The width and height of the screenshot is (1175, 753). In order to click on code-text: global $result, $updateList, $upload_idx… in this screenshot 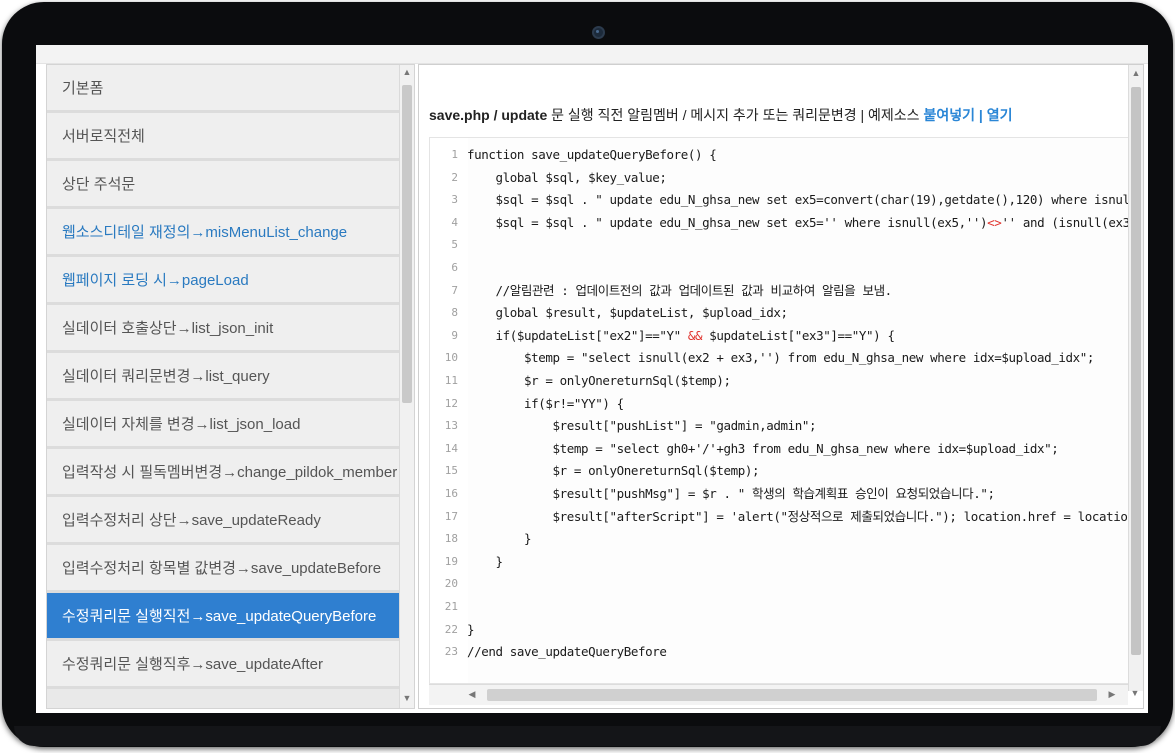, I will do `click(628, 313)`.